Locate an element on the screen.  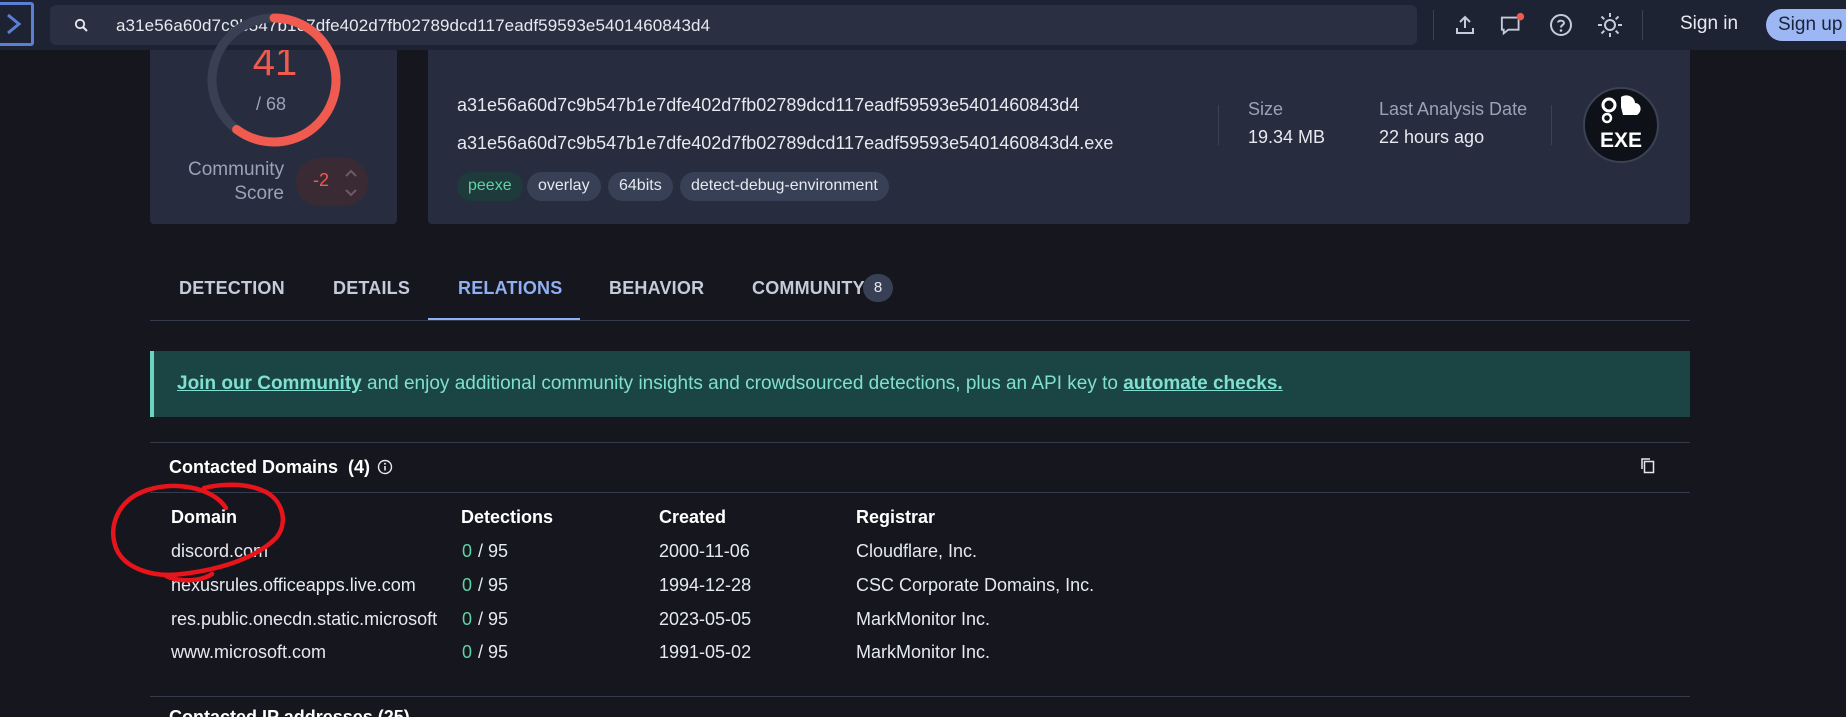
theme-toggle-sun-icon is located at coordinates (1610, 25).